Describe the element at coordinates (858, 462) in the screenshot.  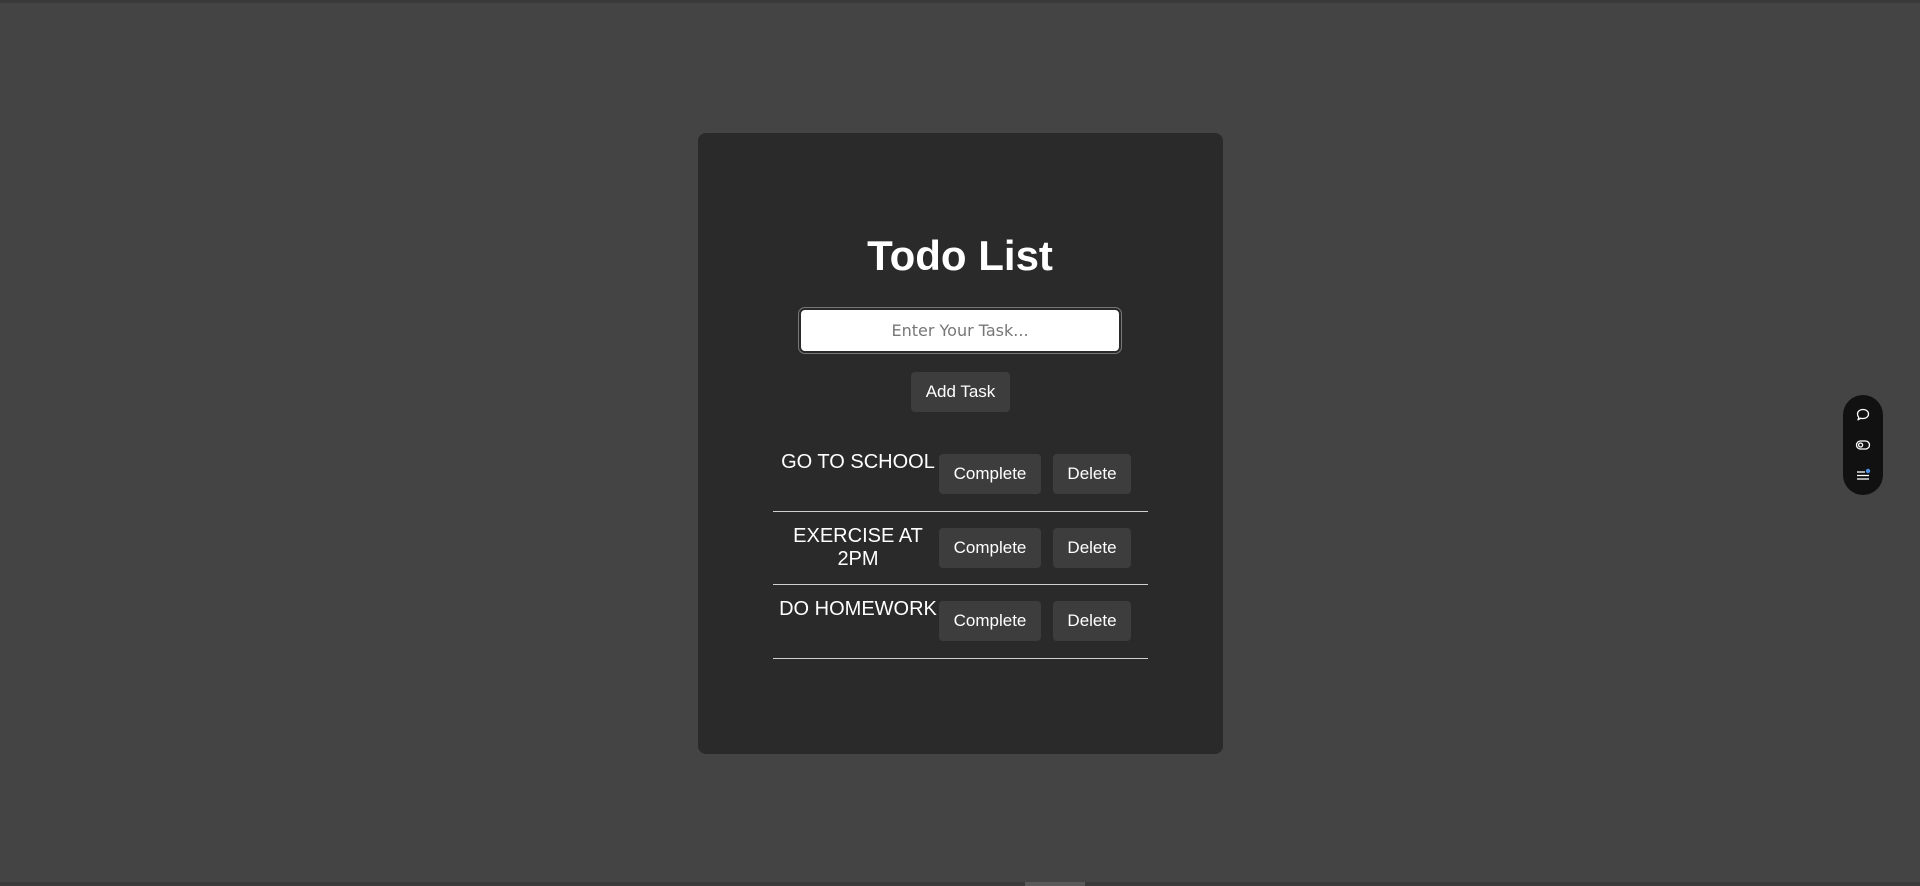
I see `task-name: GO TO SCHOOL` at that location.